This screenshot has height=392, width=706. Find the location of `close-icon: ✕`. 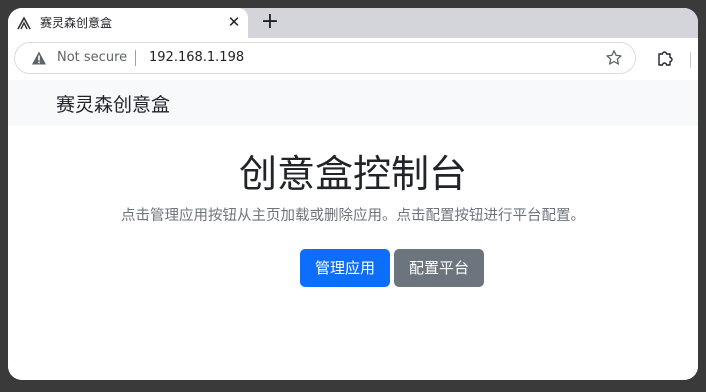

close-icon: ✕ is located at coordinates (234, 22).